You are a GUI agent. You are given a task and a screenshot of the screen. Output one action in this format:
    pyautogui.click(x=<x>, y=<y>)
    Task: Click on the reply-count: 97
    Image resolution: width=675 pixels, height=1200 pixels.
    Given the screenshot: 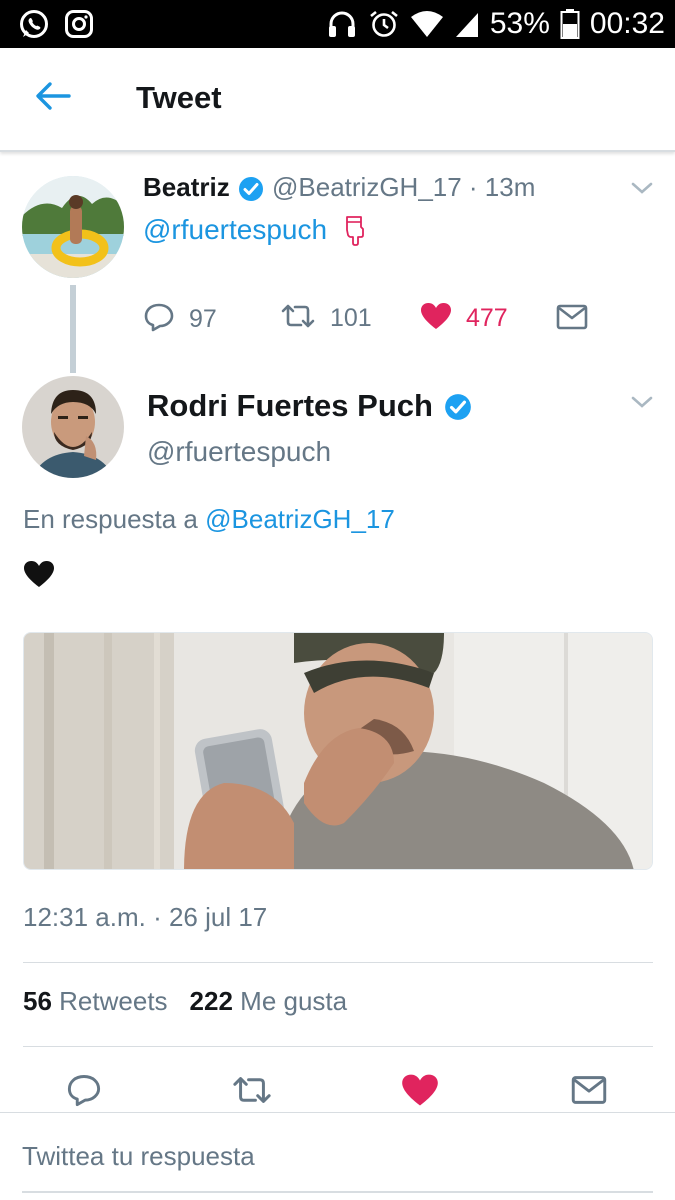 What is the action you would take?
    pyautogui.click(x=203, y=319)
    